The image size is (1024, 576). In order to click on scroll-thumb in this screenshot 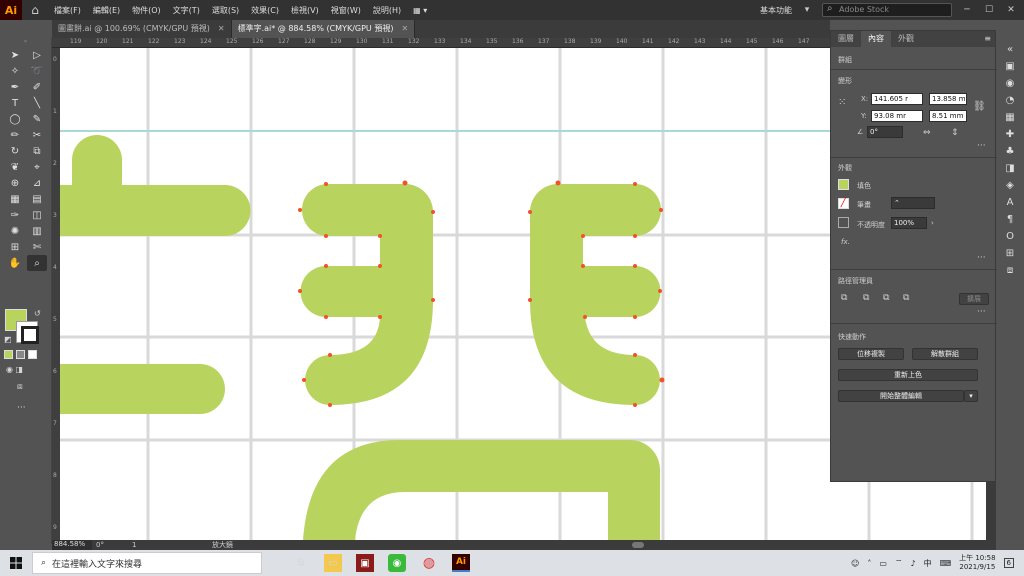, I will do `click(638, 545)`.